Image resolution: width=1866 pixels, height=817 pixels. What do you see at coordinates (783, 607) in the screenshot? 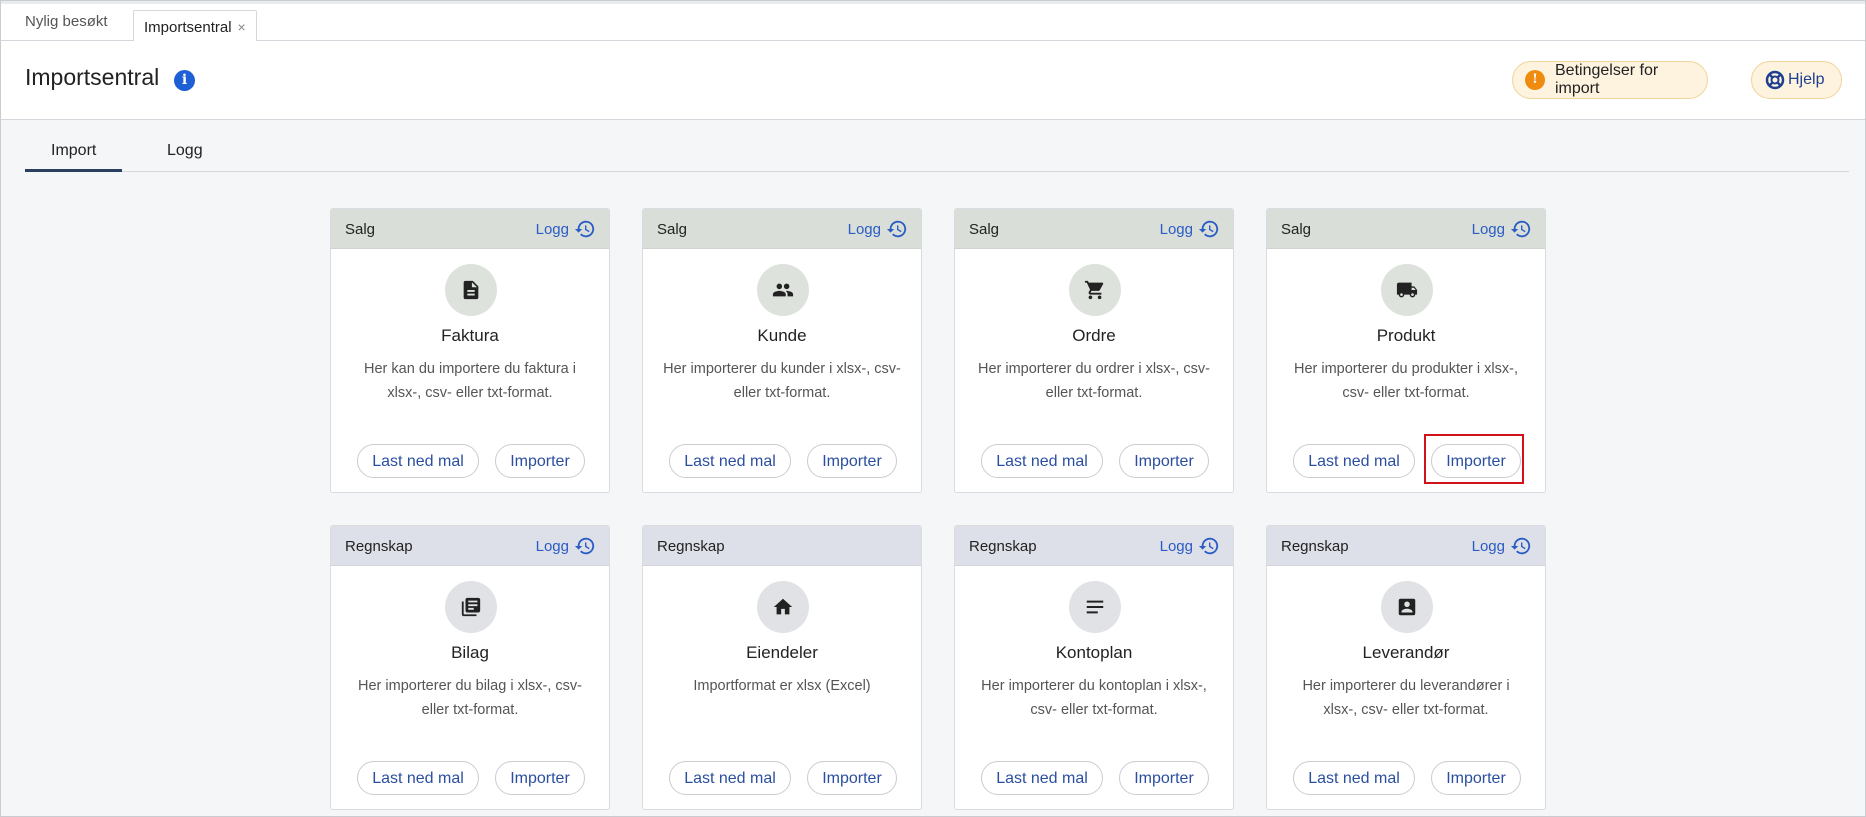
I see `home-icon` at bounding box center [783, 607].